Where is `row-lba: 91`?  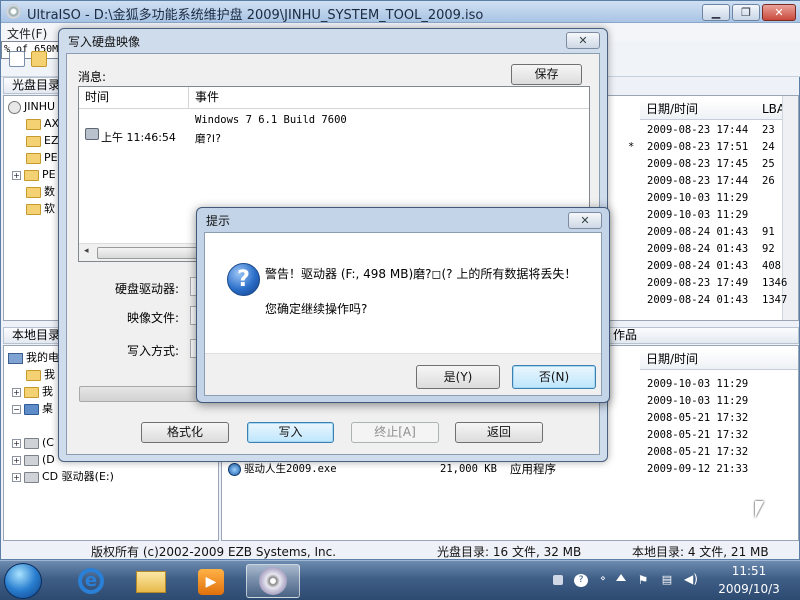
row-lba: 91 is located at coordinates (768, 232).